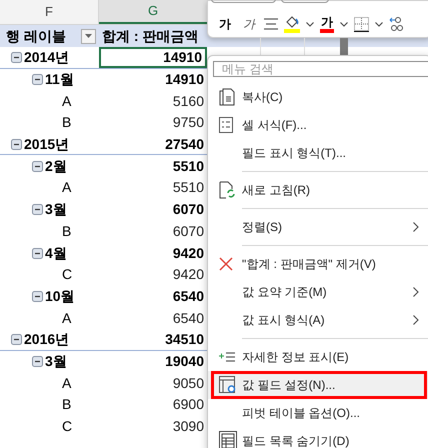 This screenshot has height=448, width=428. Describe the element at coordinates (60, 296) in the screenshot. I see `row-label: 10월` at that location.